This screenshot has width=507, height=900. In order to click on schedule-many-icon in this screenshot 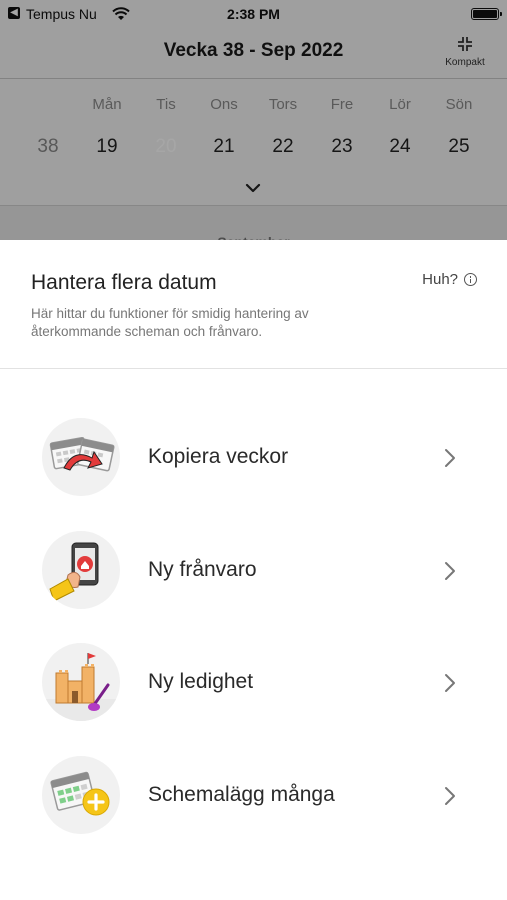, I will do `click(81, 795)`.